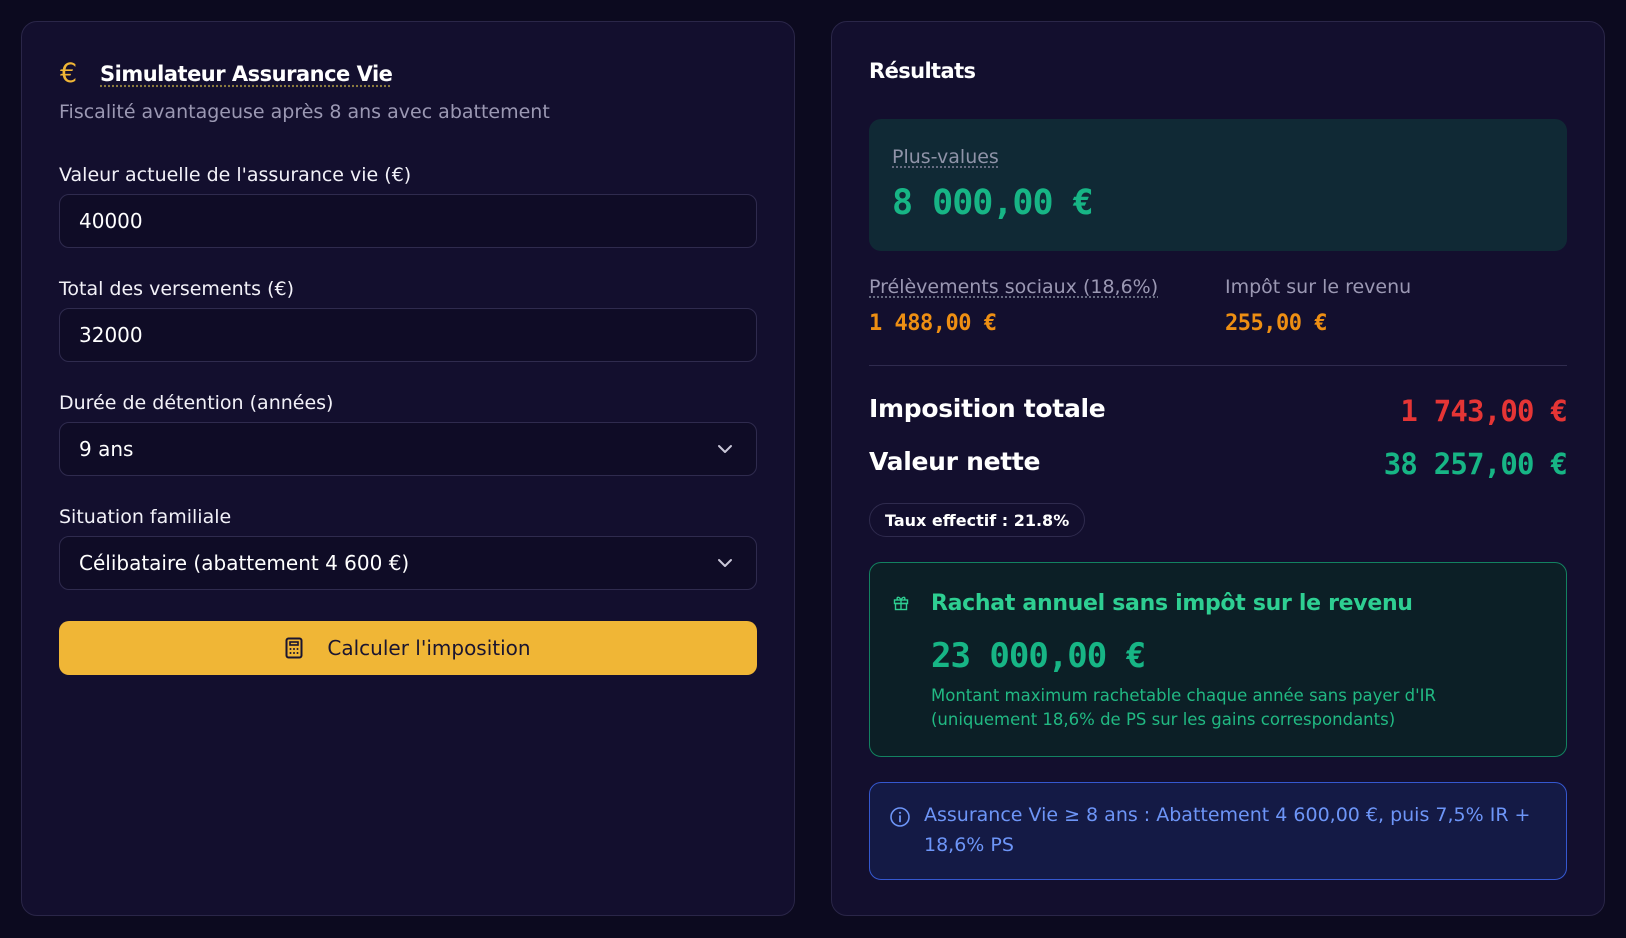  What do you see at coordinates (176, 289) in the screenshot?
I see `versements-label: Total des versements (€)` at bounding box center [176, 289].